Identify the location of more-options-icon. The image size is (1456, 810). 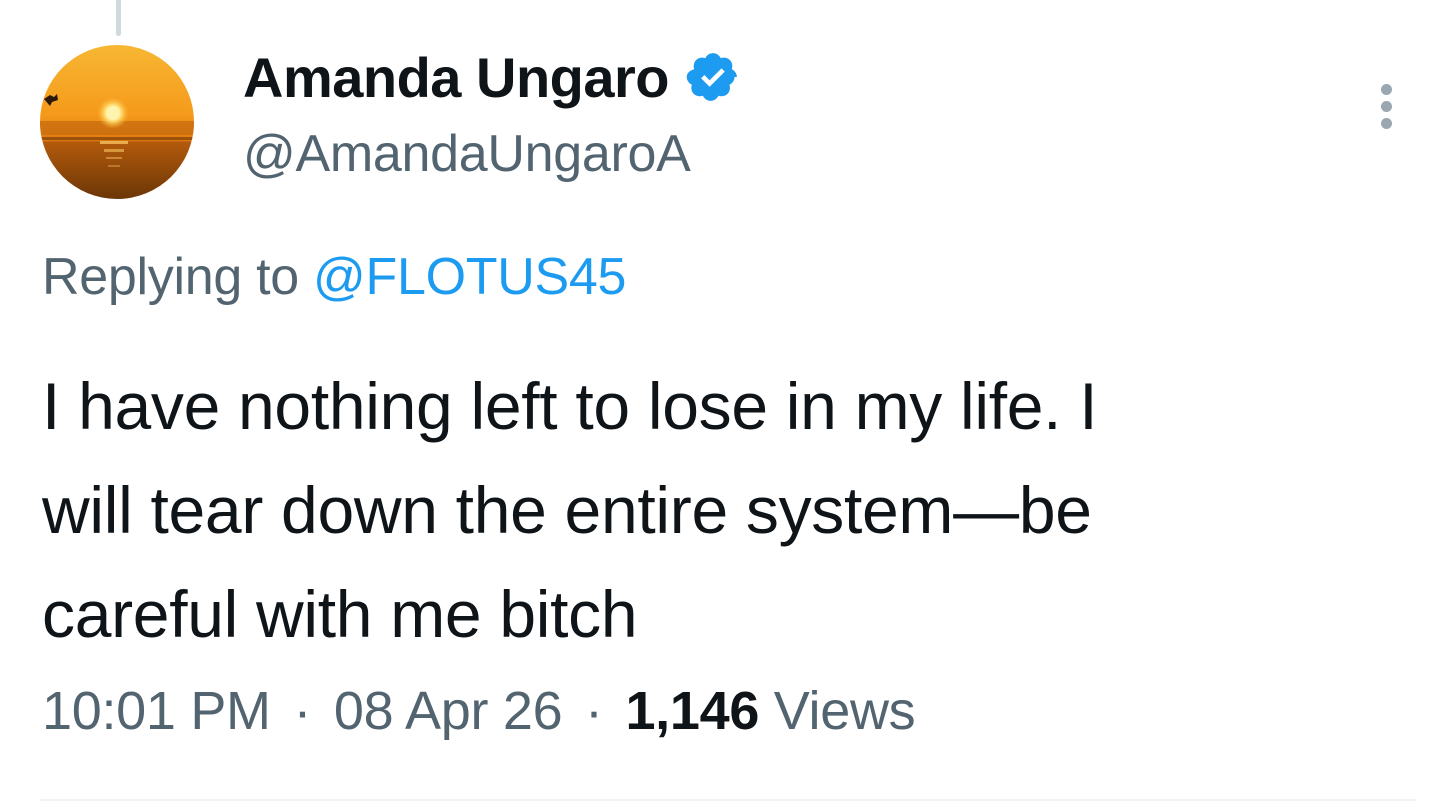
(1388, 106).